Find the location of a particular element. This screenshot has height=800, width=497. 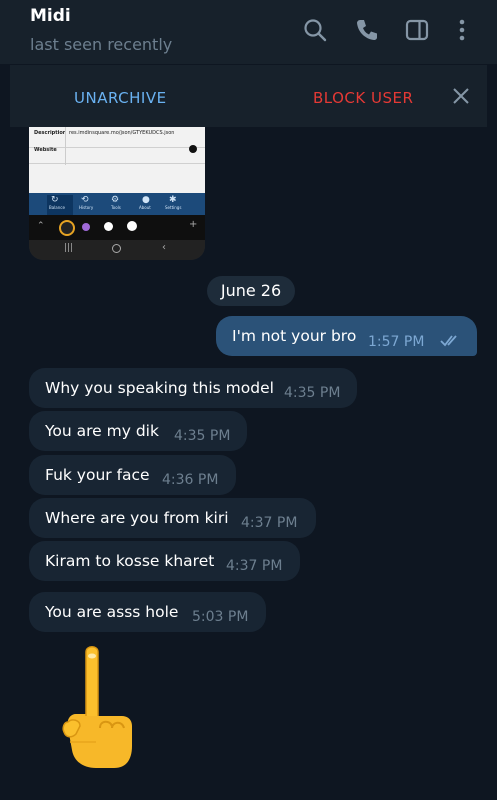

thumbnail-status-tray: ⌃ + is located at coordinates (117, 227).